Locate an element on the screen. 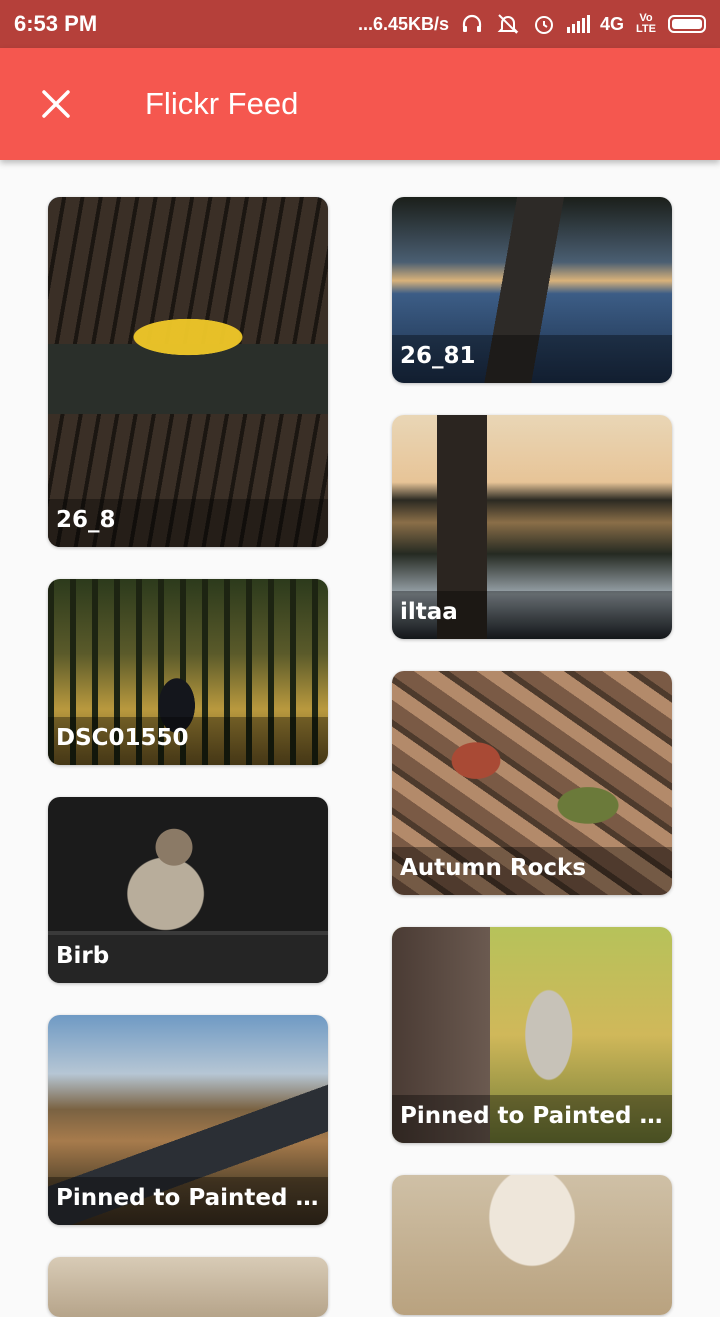  photo-card: iltaa is located at coordinates (532, 527).